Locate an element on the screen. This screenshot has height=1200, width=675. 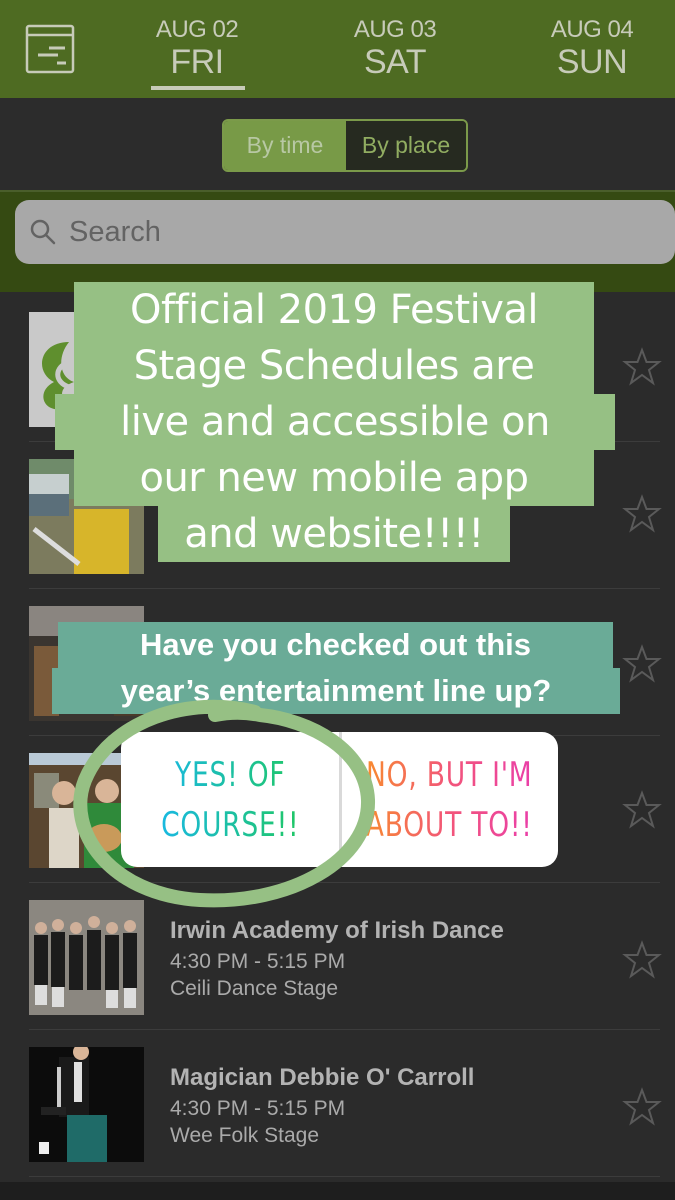
announcement-line: Official 2019 Festival is located at coordinates (334, 310).